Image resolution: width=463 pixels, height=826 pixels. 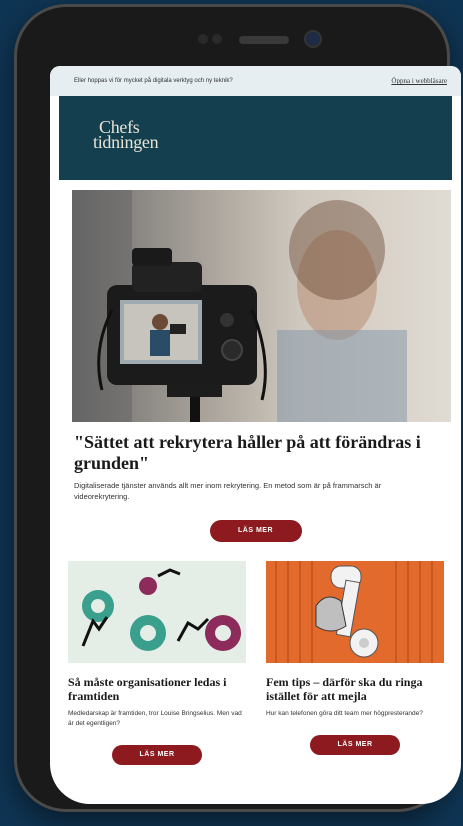 I want to click on gears-collage-icon, so click(x=161, y=609).